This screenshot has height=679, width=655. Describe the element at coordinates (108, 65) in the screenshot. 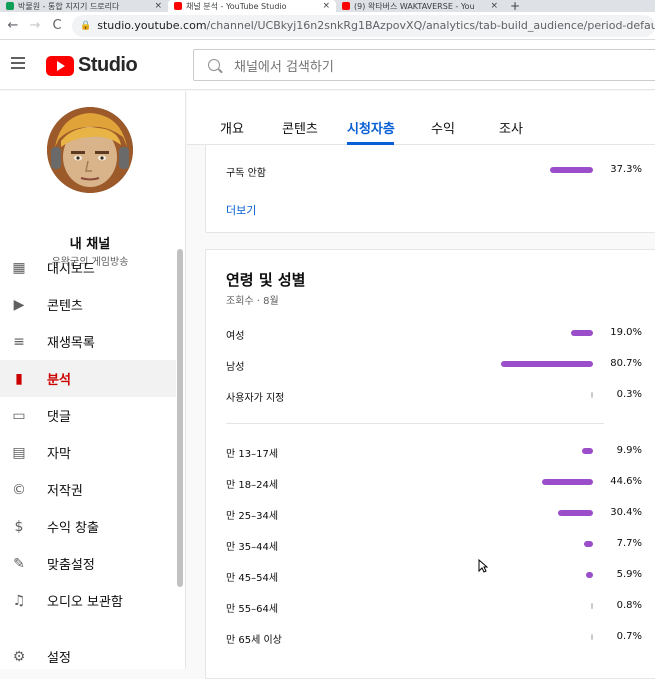

I see `logo-text: Studio` at that location.